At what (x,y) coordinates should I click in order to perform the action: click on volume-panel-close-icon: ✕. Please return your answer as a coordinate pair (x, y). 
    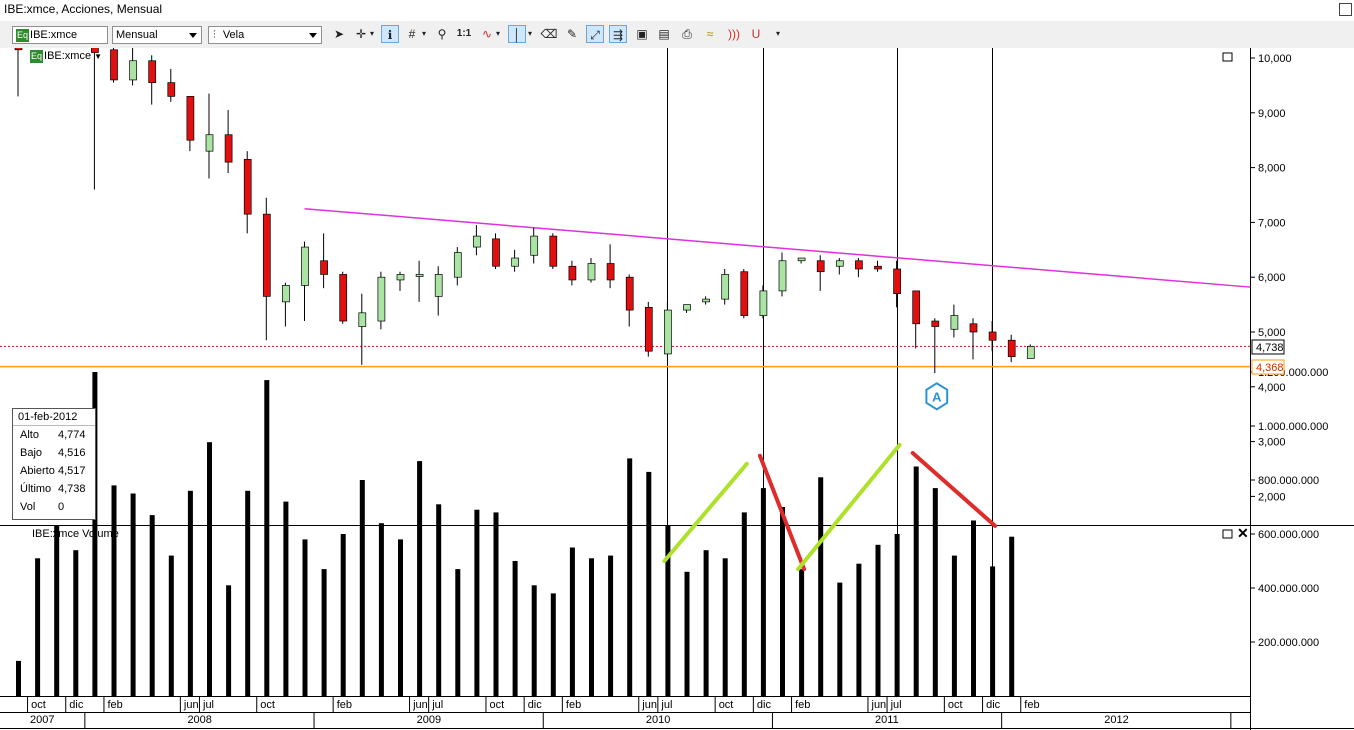
    Looking at the image, I should click on (1243, 533).